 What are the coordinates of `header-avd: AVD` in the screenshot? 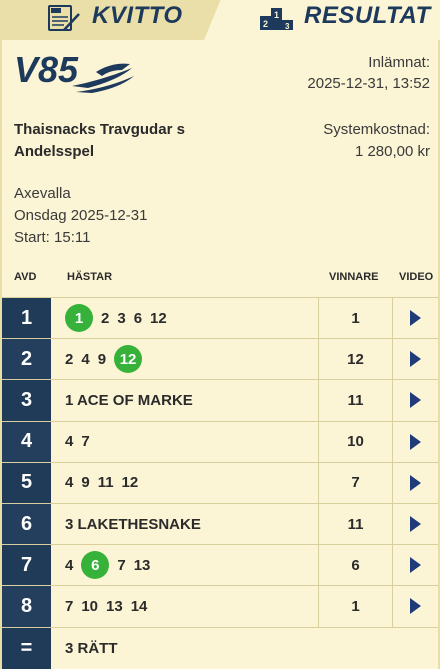 It's located at (25, 277).